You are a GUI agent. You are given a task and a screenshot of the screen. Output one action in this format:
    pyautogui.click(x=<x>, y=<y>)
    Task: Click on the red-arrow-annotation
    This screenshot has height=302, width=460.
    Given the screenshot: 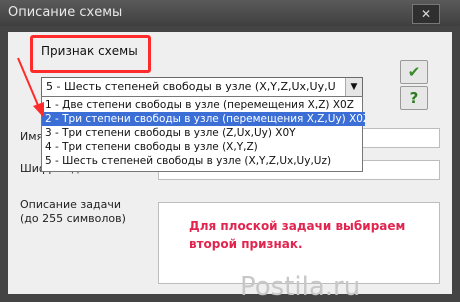 What is the action you would take?
    pyautogui.click(x=30, y=87)
    